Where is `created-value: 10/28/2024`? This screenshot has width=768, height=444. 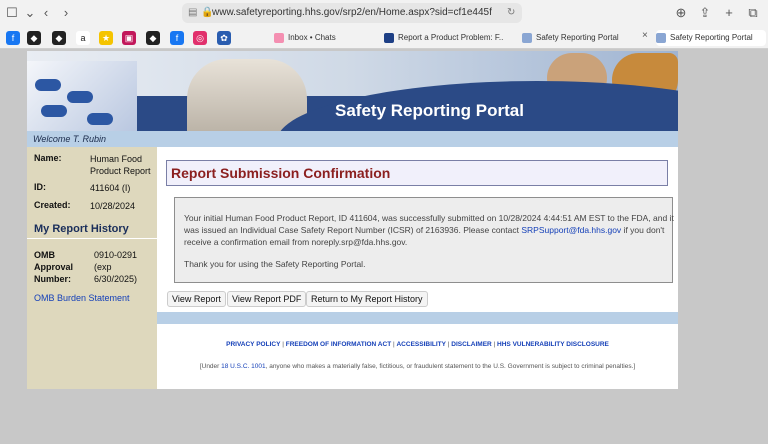
created-value: 10/28/2024 is located at coordinates (113, 206).